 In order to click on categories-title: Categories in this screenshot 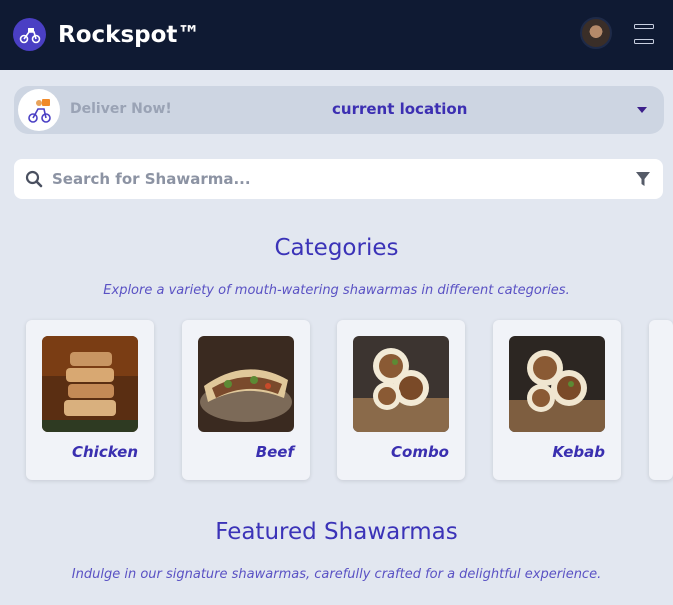, I will do `click(336, 248)`.